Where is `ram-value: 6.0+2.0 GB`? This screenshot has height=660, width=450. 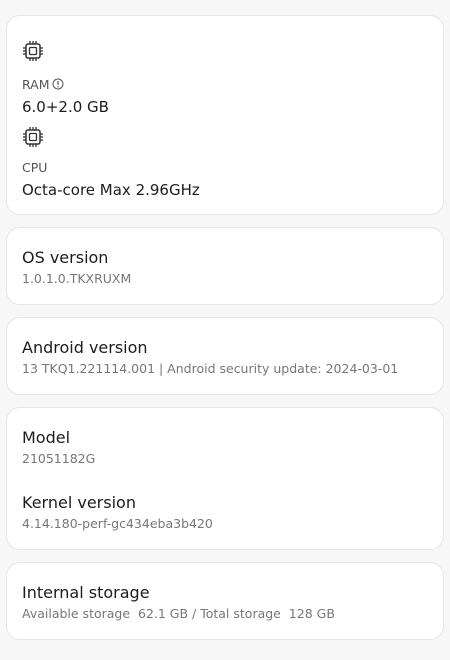
ram-value: 6.0+2.0 GB is located at coordinates (65, 107).